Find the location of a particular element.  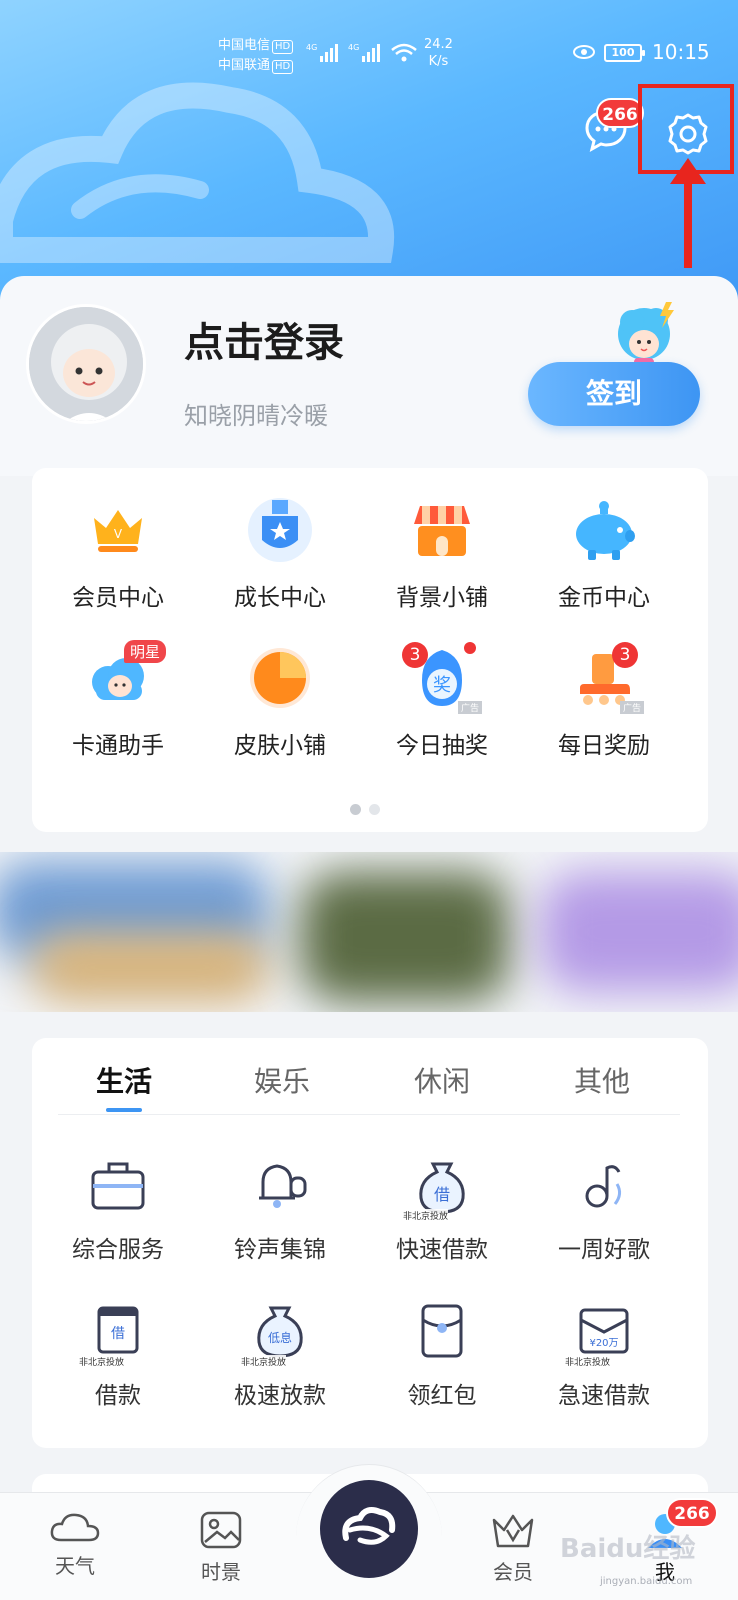

crown-icon: V is located at coordinates (118, 530).